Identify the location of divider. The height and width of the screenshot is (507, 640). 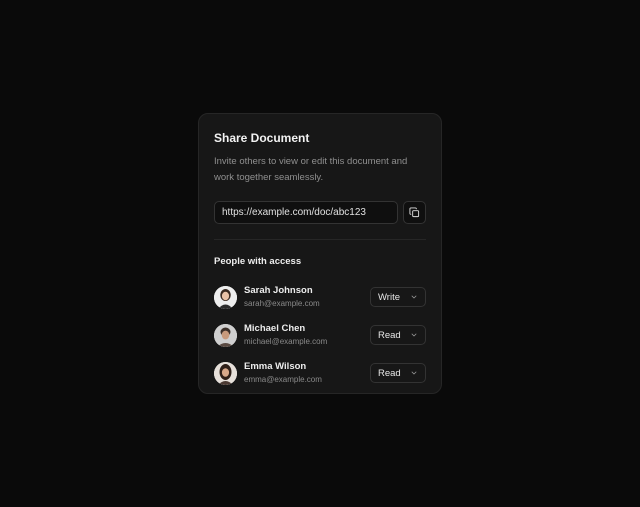
(320, 239).